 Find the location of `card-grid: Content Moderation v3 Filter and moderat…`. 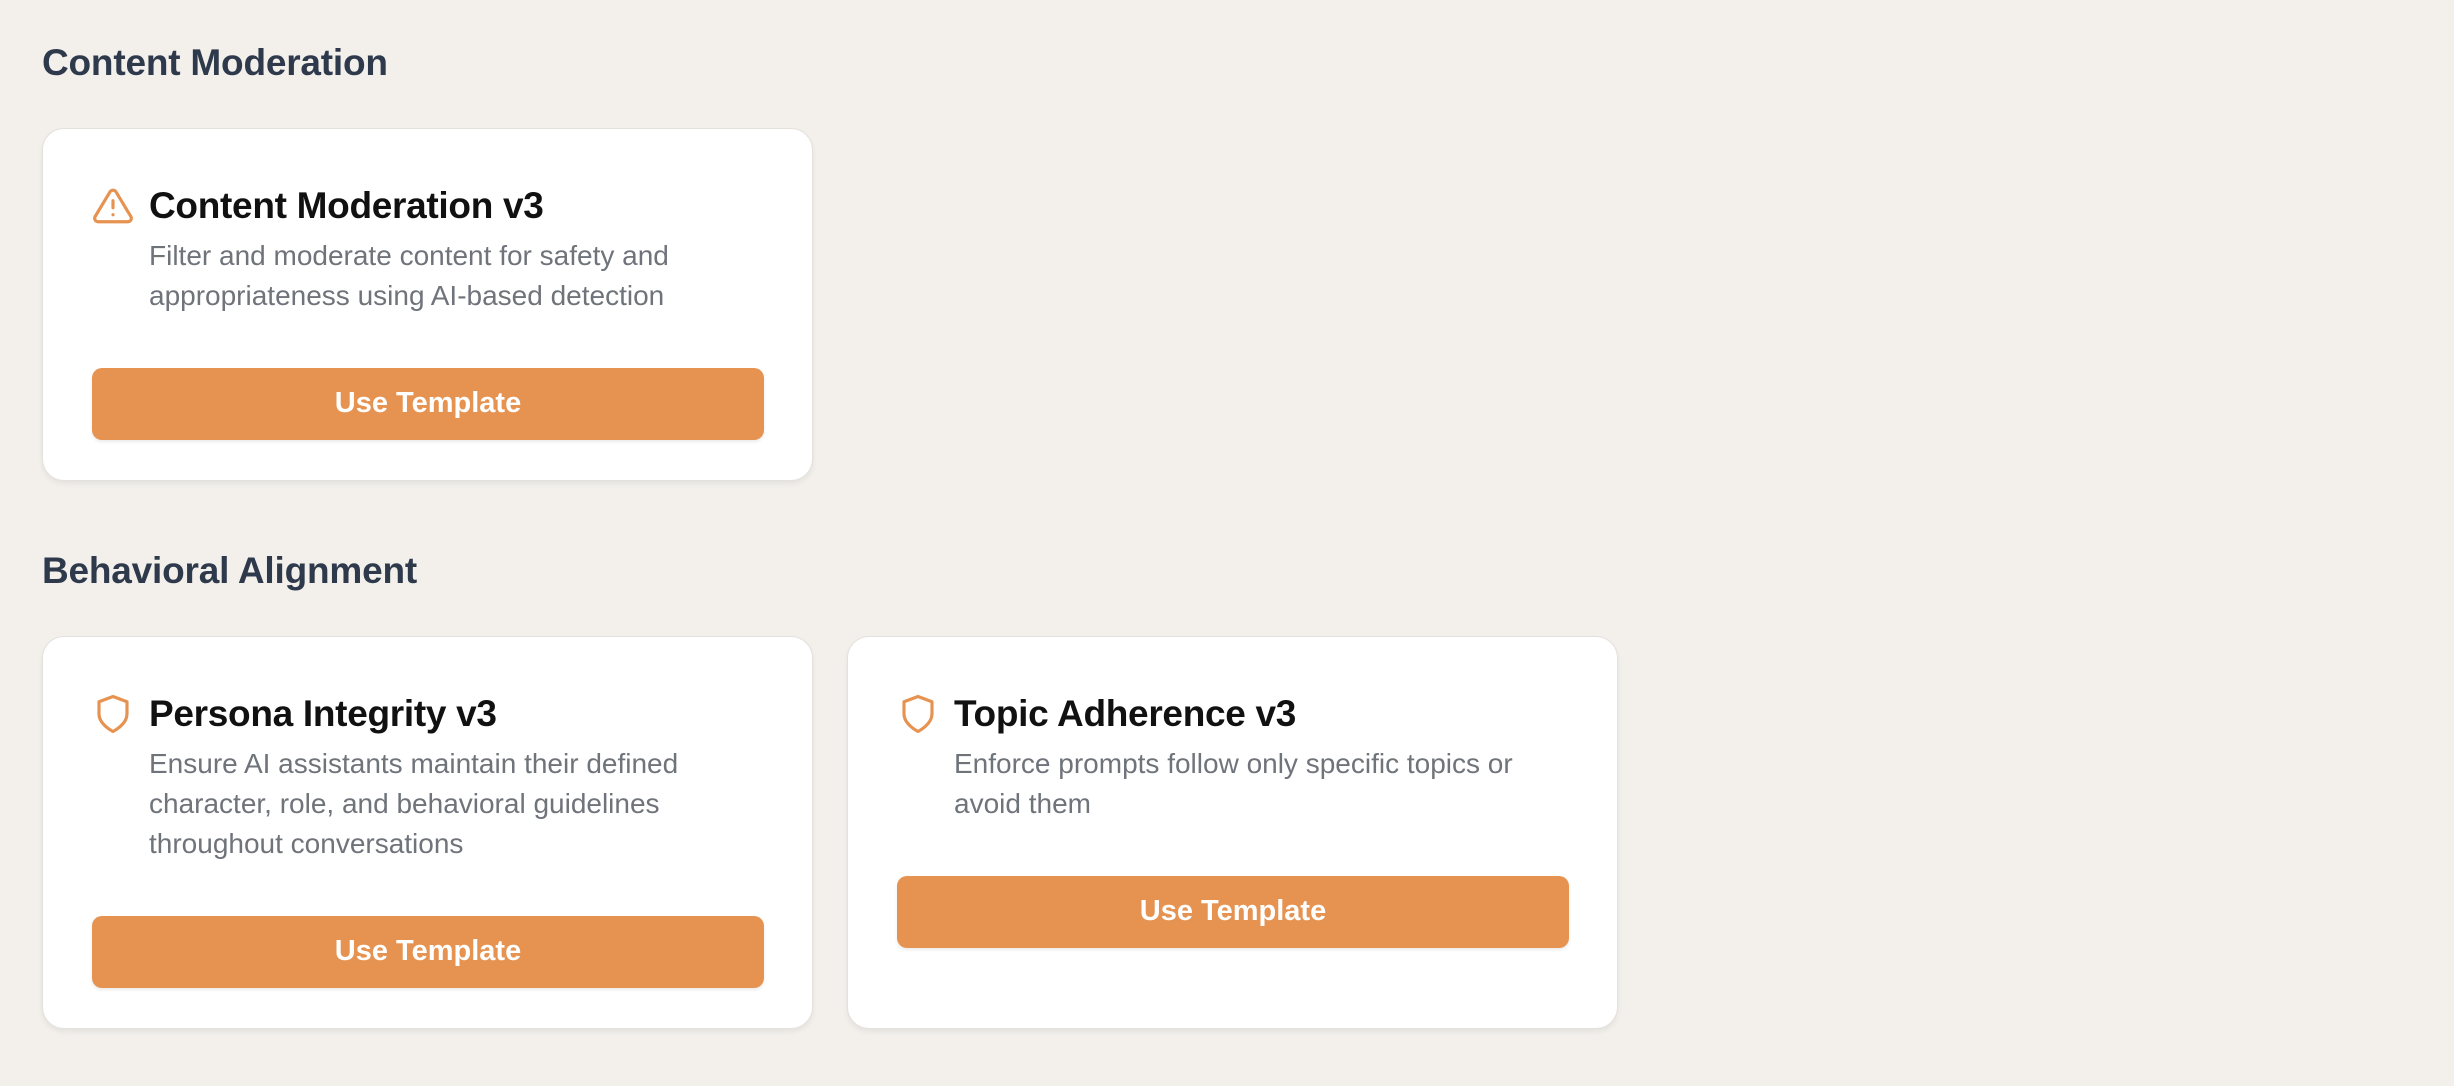

card-grid: Content Moderation v3 Filter and moderat… is located at coordinates (427, 304).